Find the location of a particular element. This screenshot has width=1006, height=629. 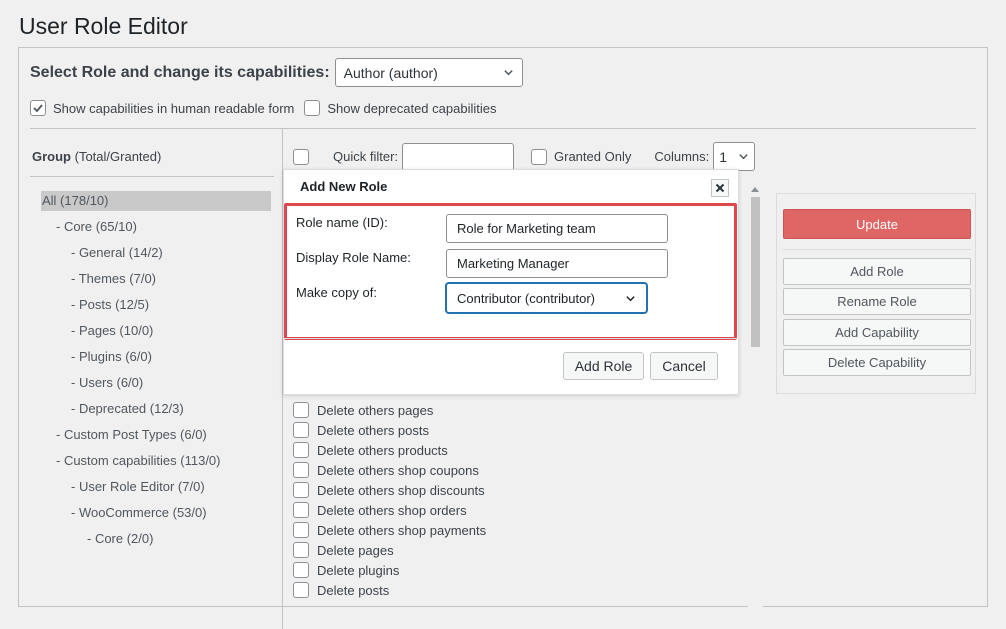

group-heading-title: Group is located at coordinates (51, 156).